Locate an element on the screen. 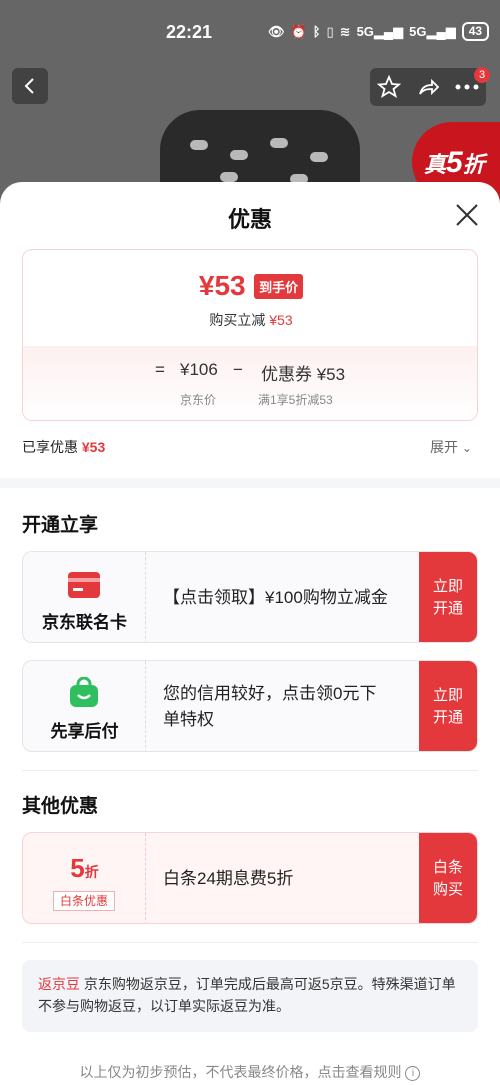  eye-icon: 👁 is located at coordinates (276, 31).